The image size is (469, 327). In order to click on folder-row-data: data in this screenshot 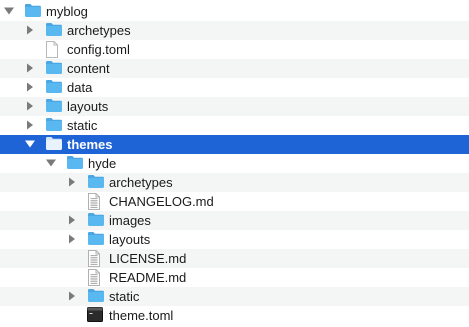, I will do `click(234, 87)`.